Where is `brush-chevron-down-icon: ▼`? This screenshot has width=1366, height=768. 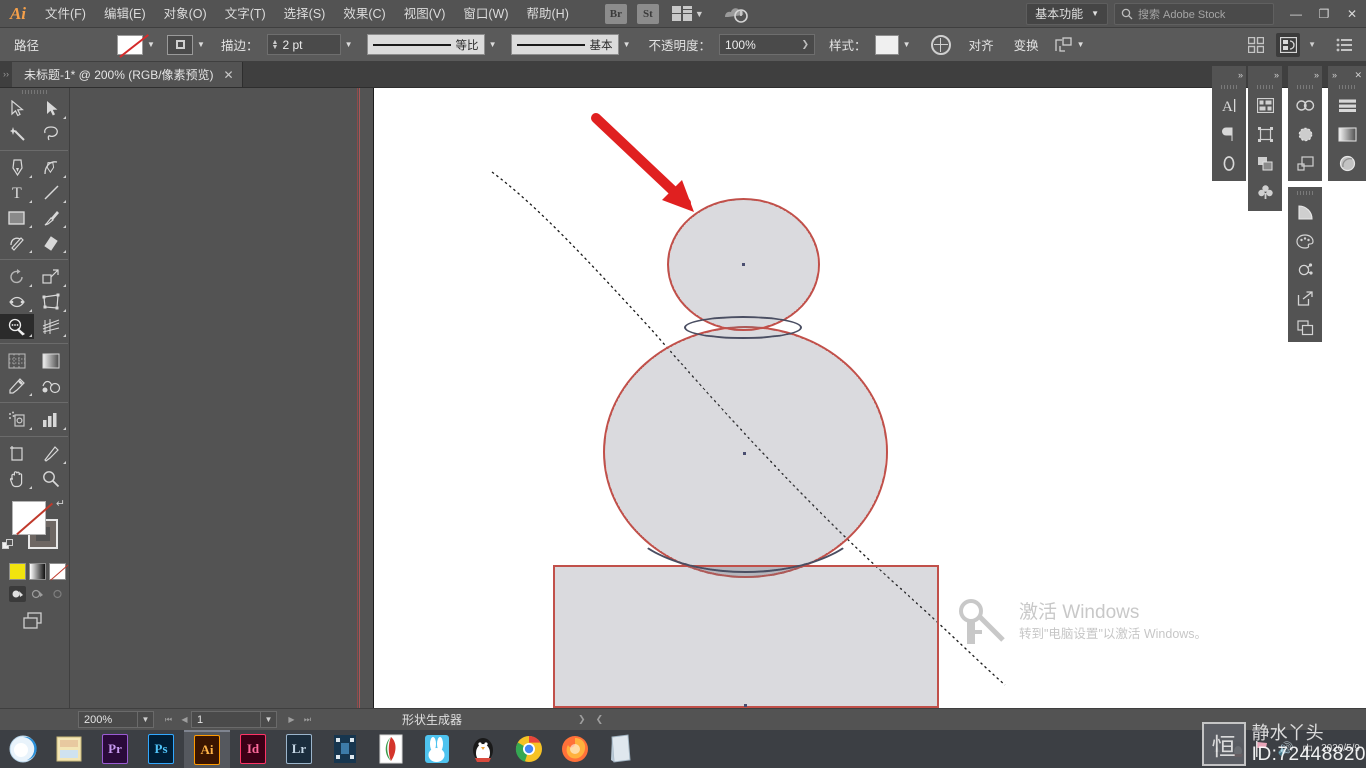 brush-chevron-down-icon: ▼ is located at coordinates (627, 45).